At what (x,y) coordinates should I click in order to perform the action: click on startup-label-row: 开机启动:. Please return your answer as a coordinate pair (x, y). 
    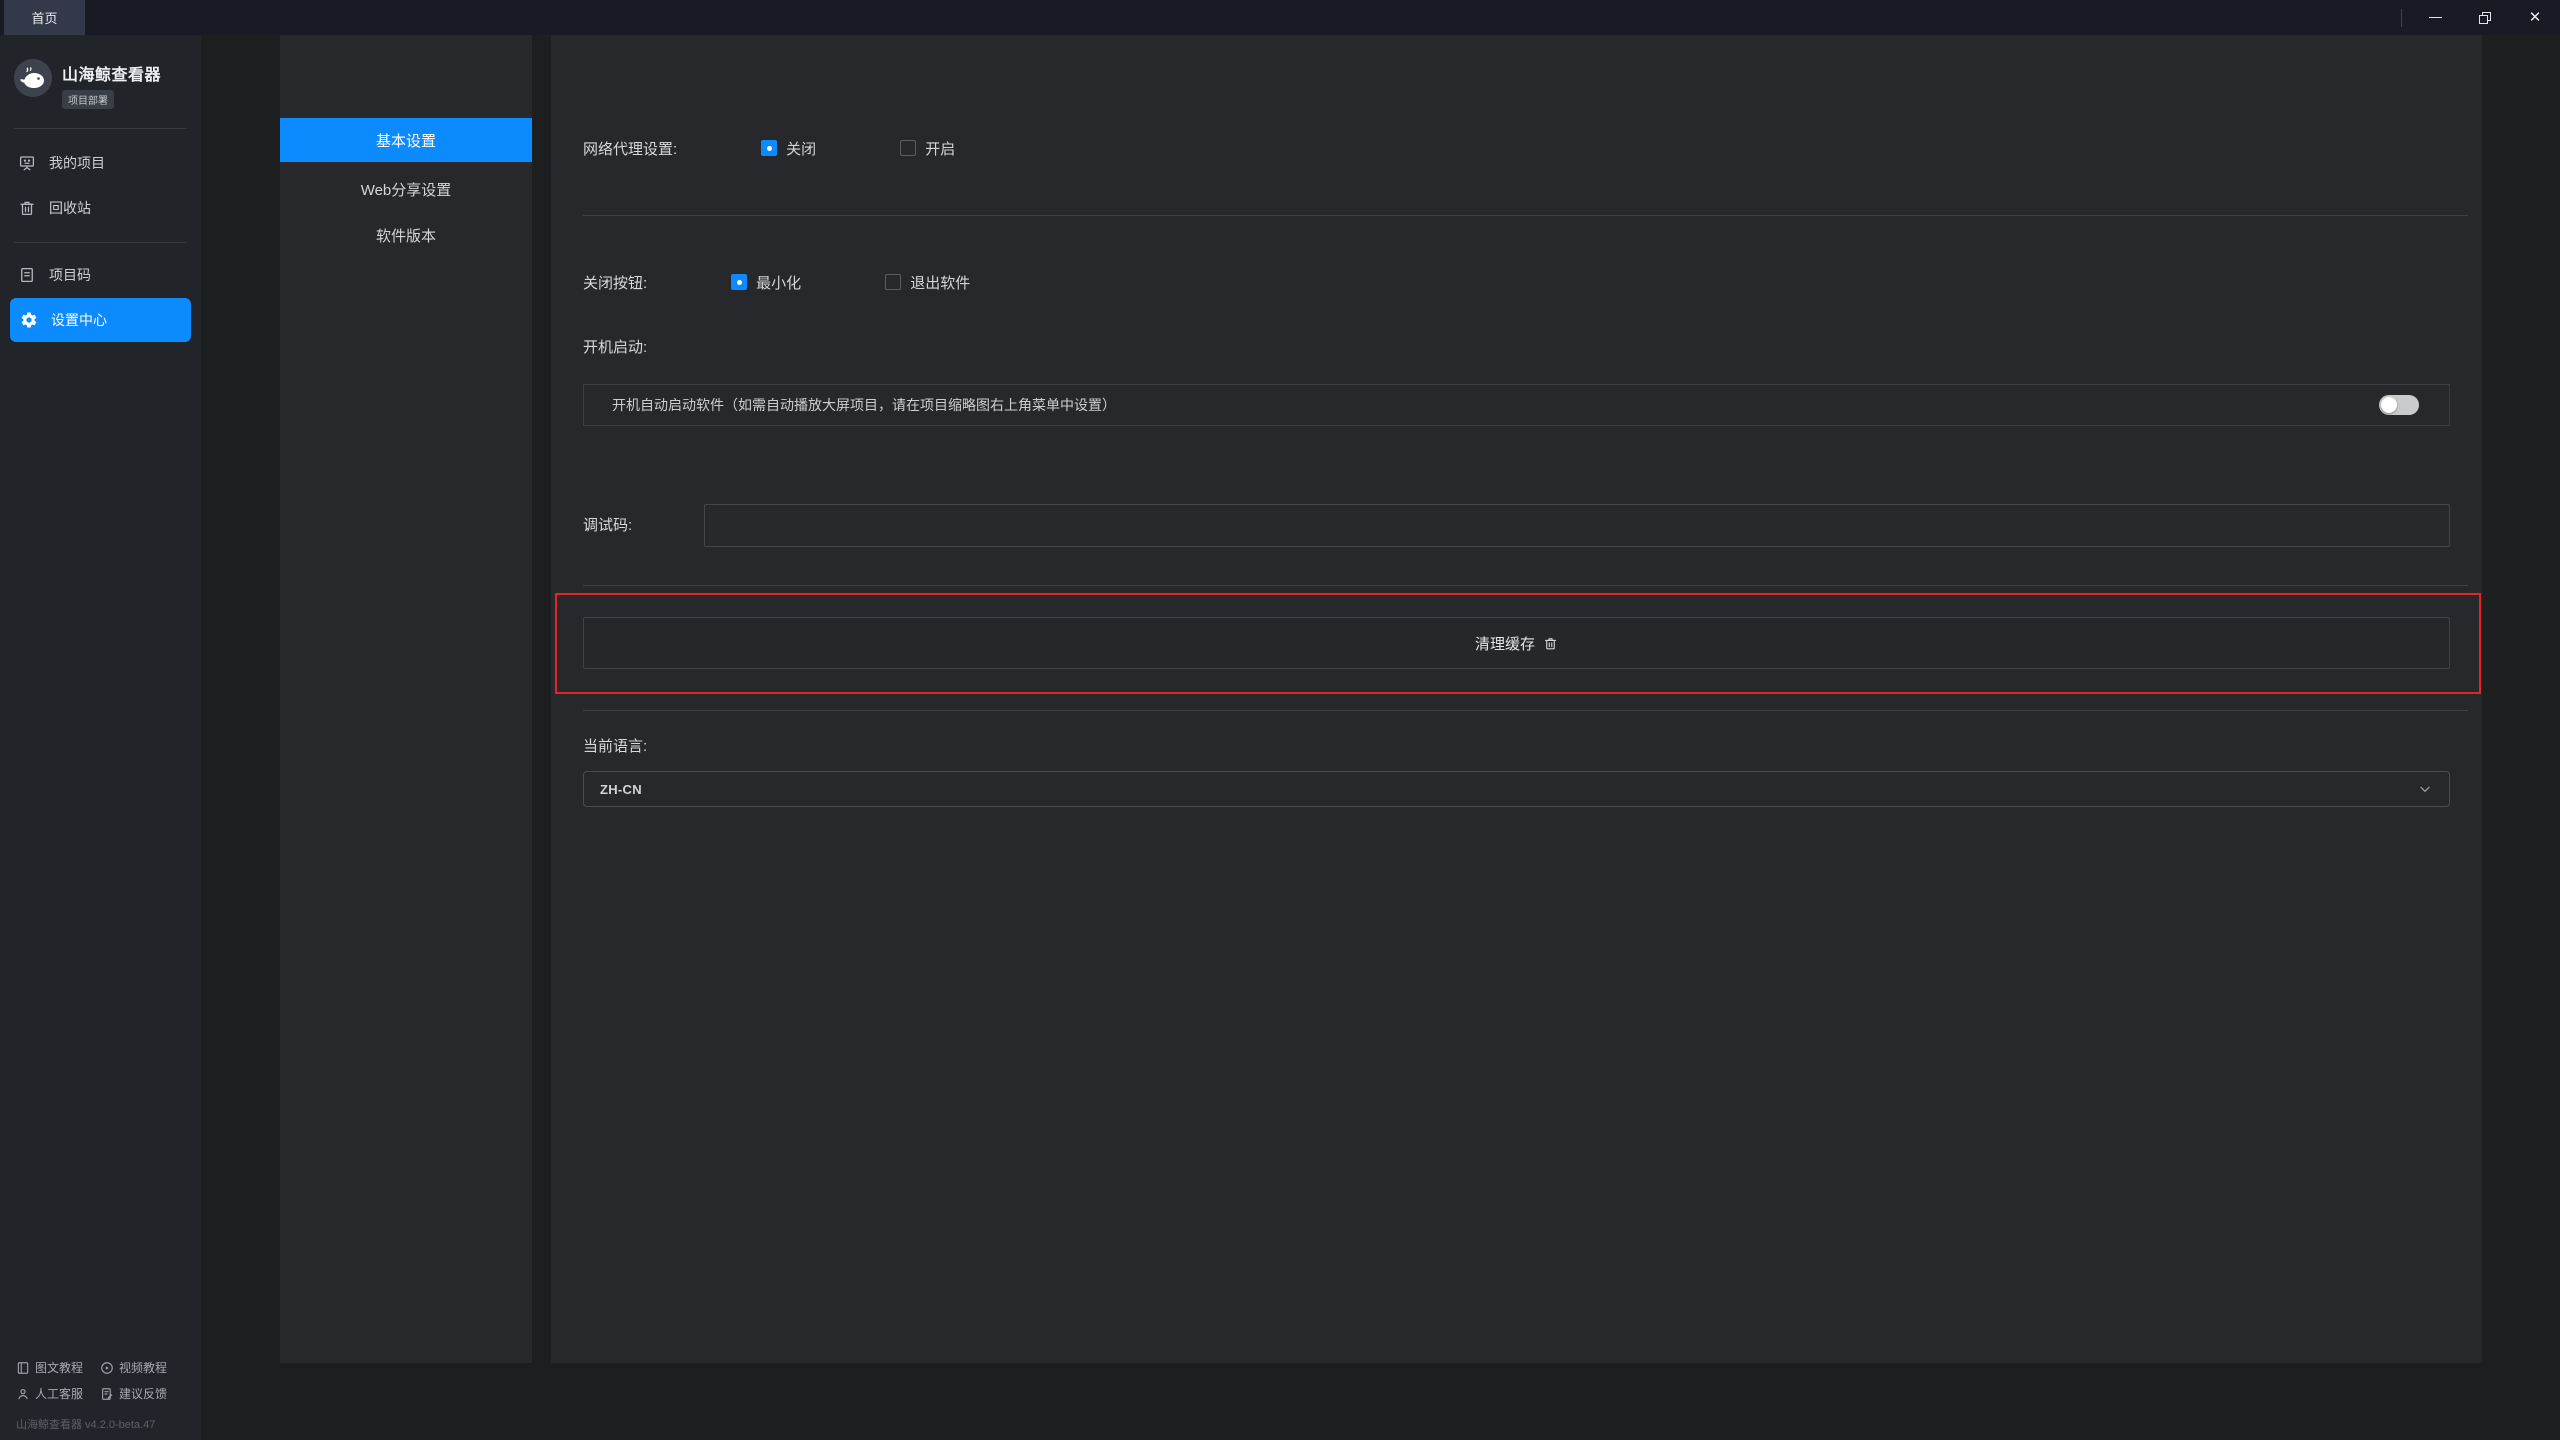
    Looking at the image, I should click on (1516, 346).